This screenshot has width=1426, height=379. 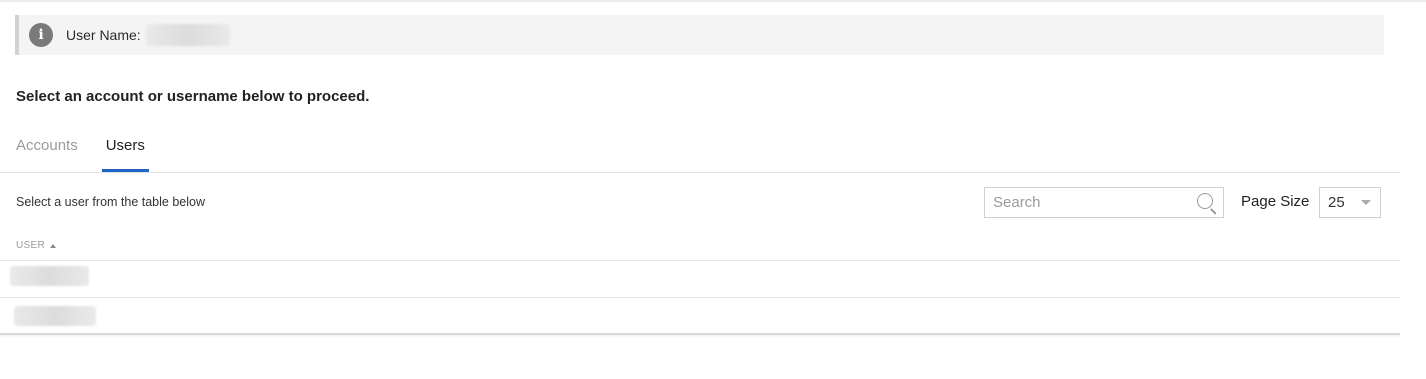 What do you see at coordinates (699, 35) in the screenshot?
I see `info-banner: i User Name:` at bounding box center [699, 35].